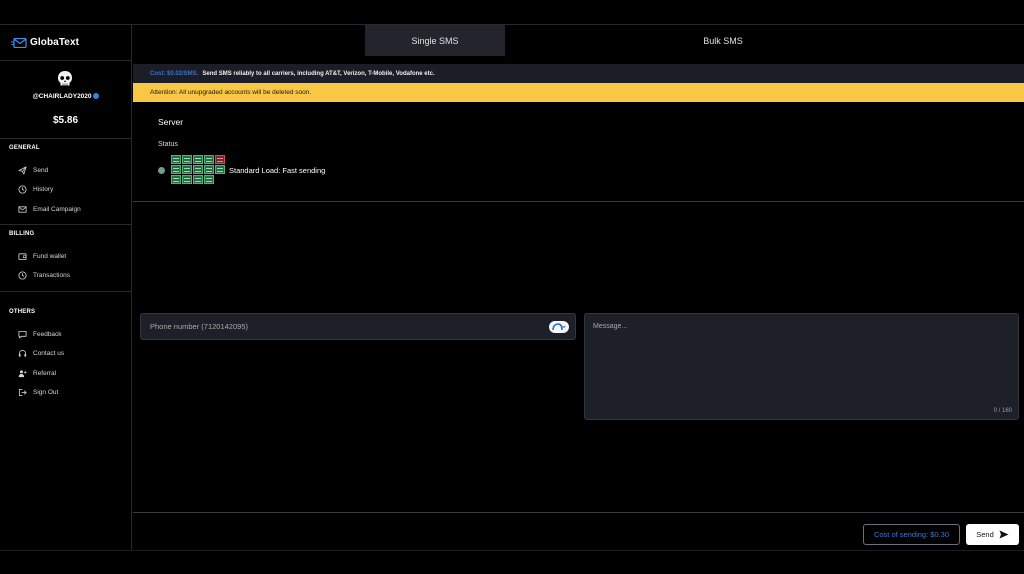 The image size is (1024, 574). I want to click on skull-avatar-icon, so click(65, 78).